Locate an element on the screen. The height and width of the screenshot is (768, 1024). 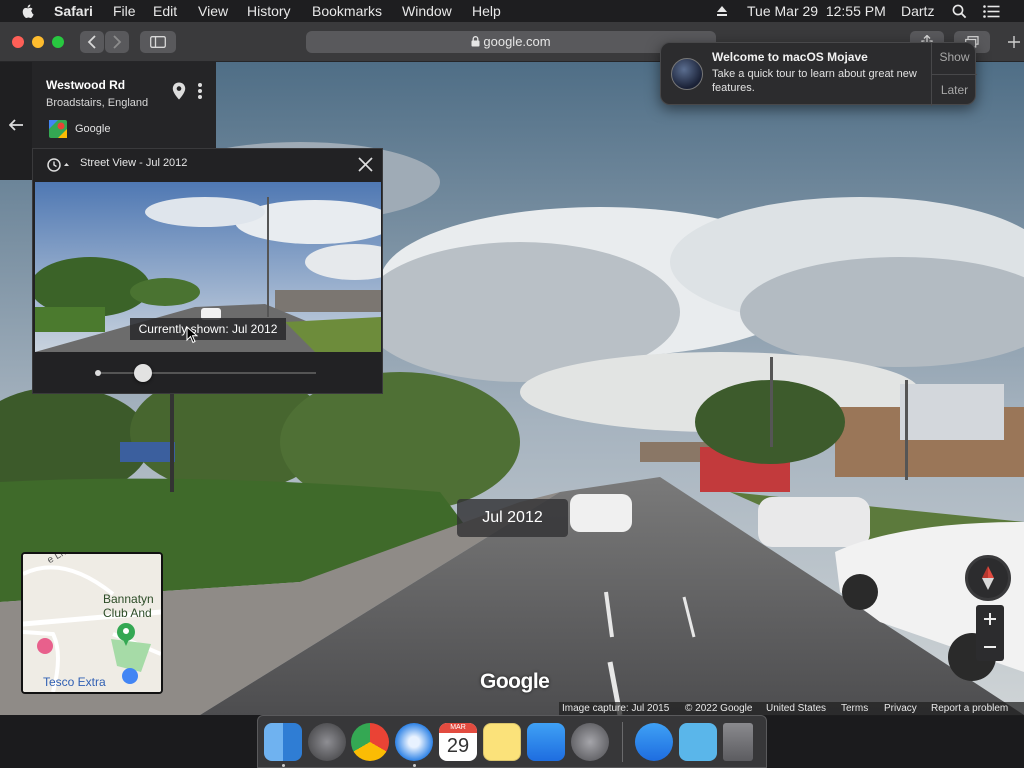
window-close-button is located at coordinates (18, 42).